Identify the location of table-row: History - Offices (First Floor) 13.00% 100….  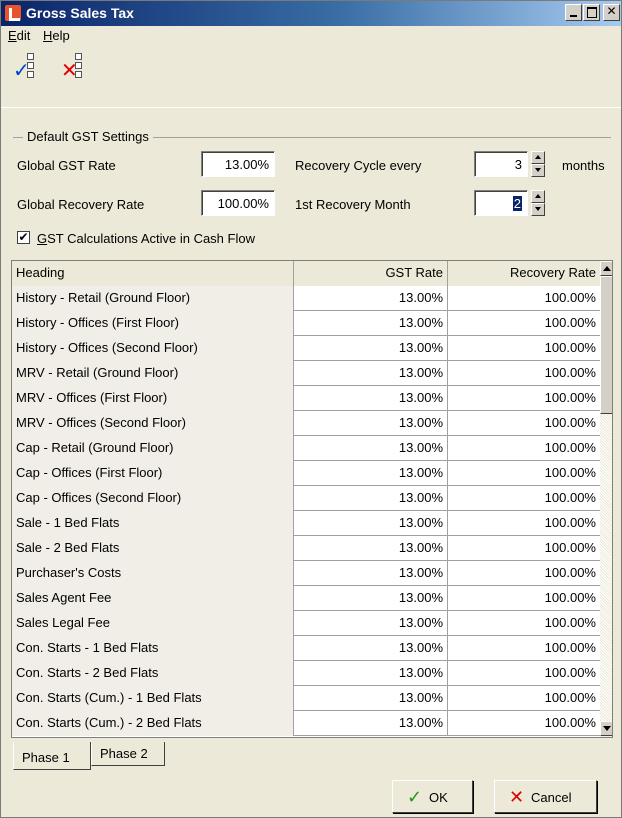
(306, 323).